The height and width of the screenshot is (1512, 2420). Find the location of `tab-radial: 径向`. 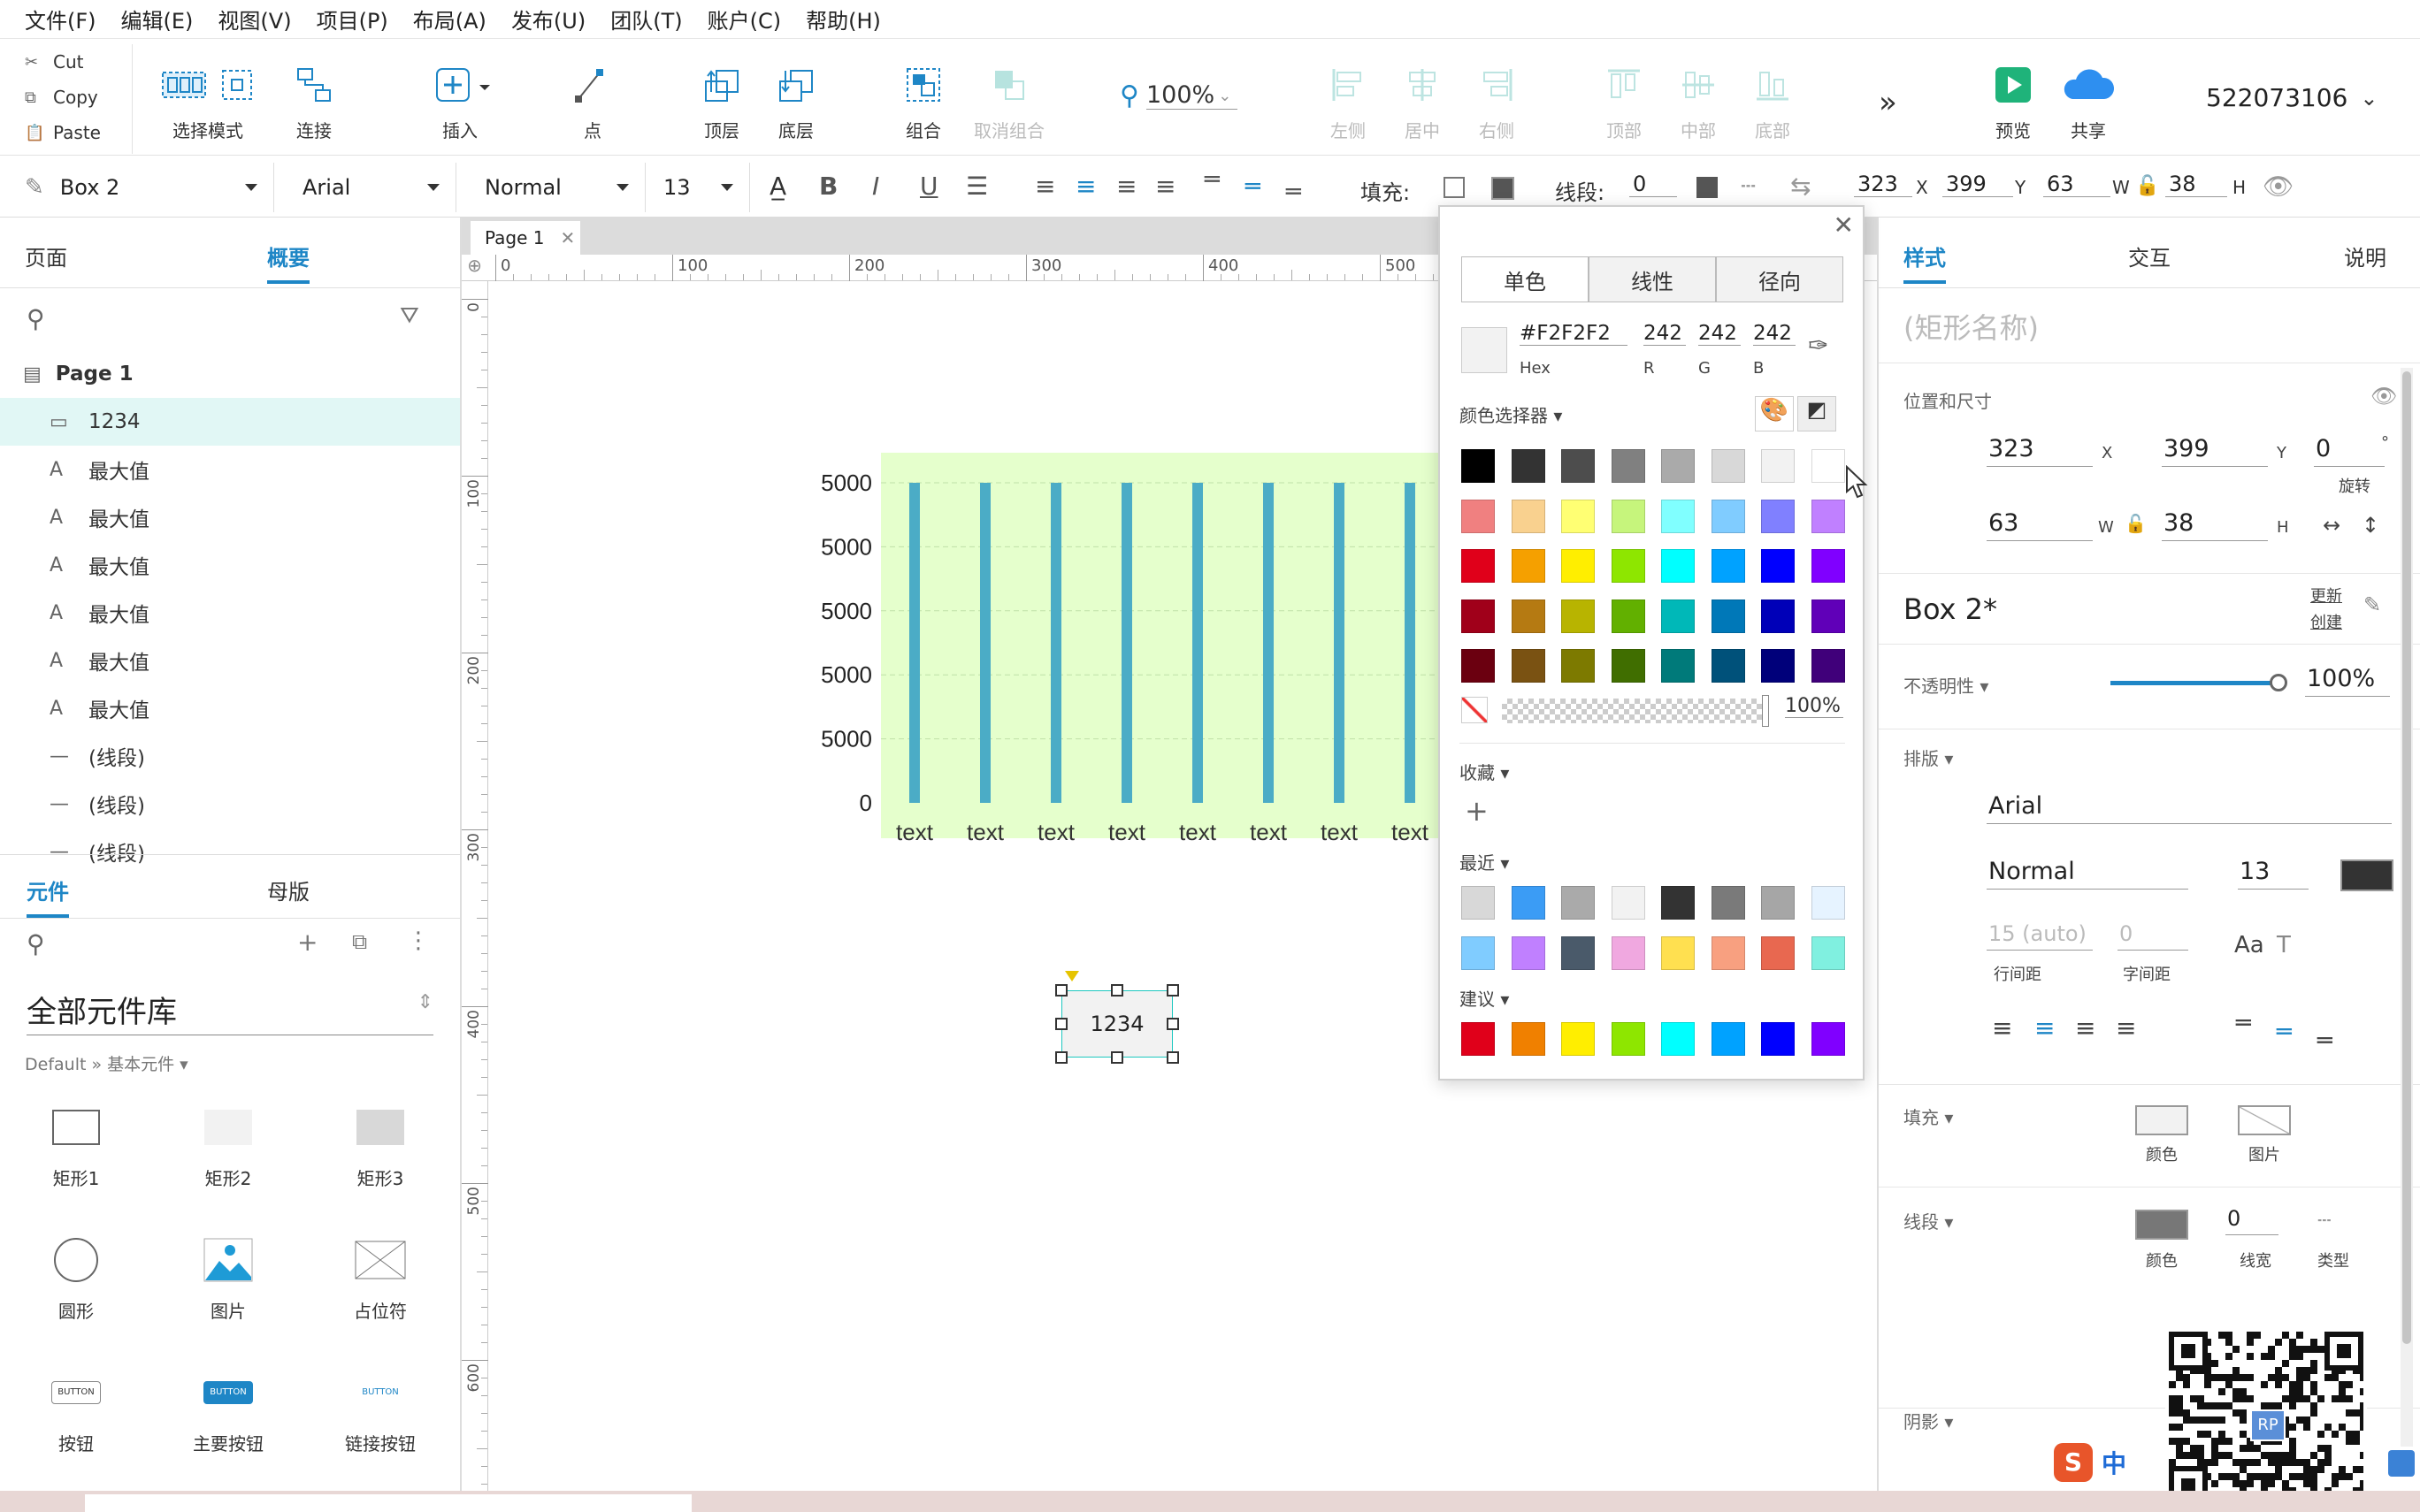

tab-radial: 径向 is located at coordinates (1780, 279).